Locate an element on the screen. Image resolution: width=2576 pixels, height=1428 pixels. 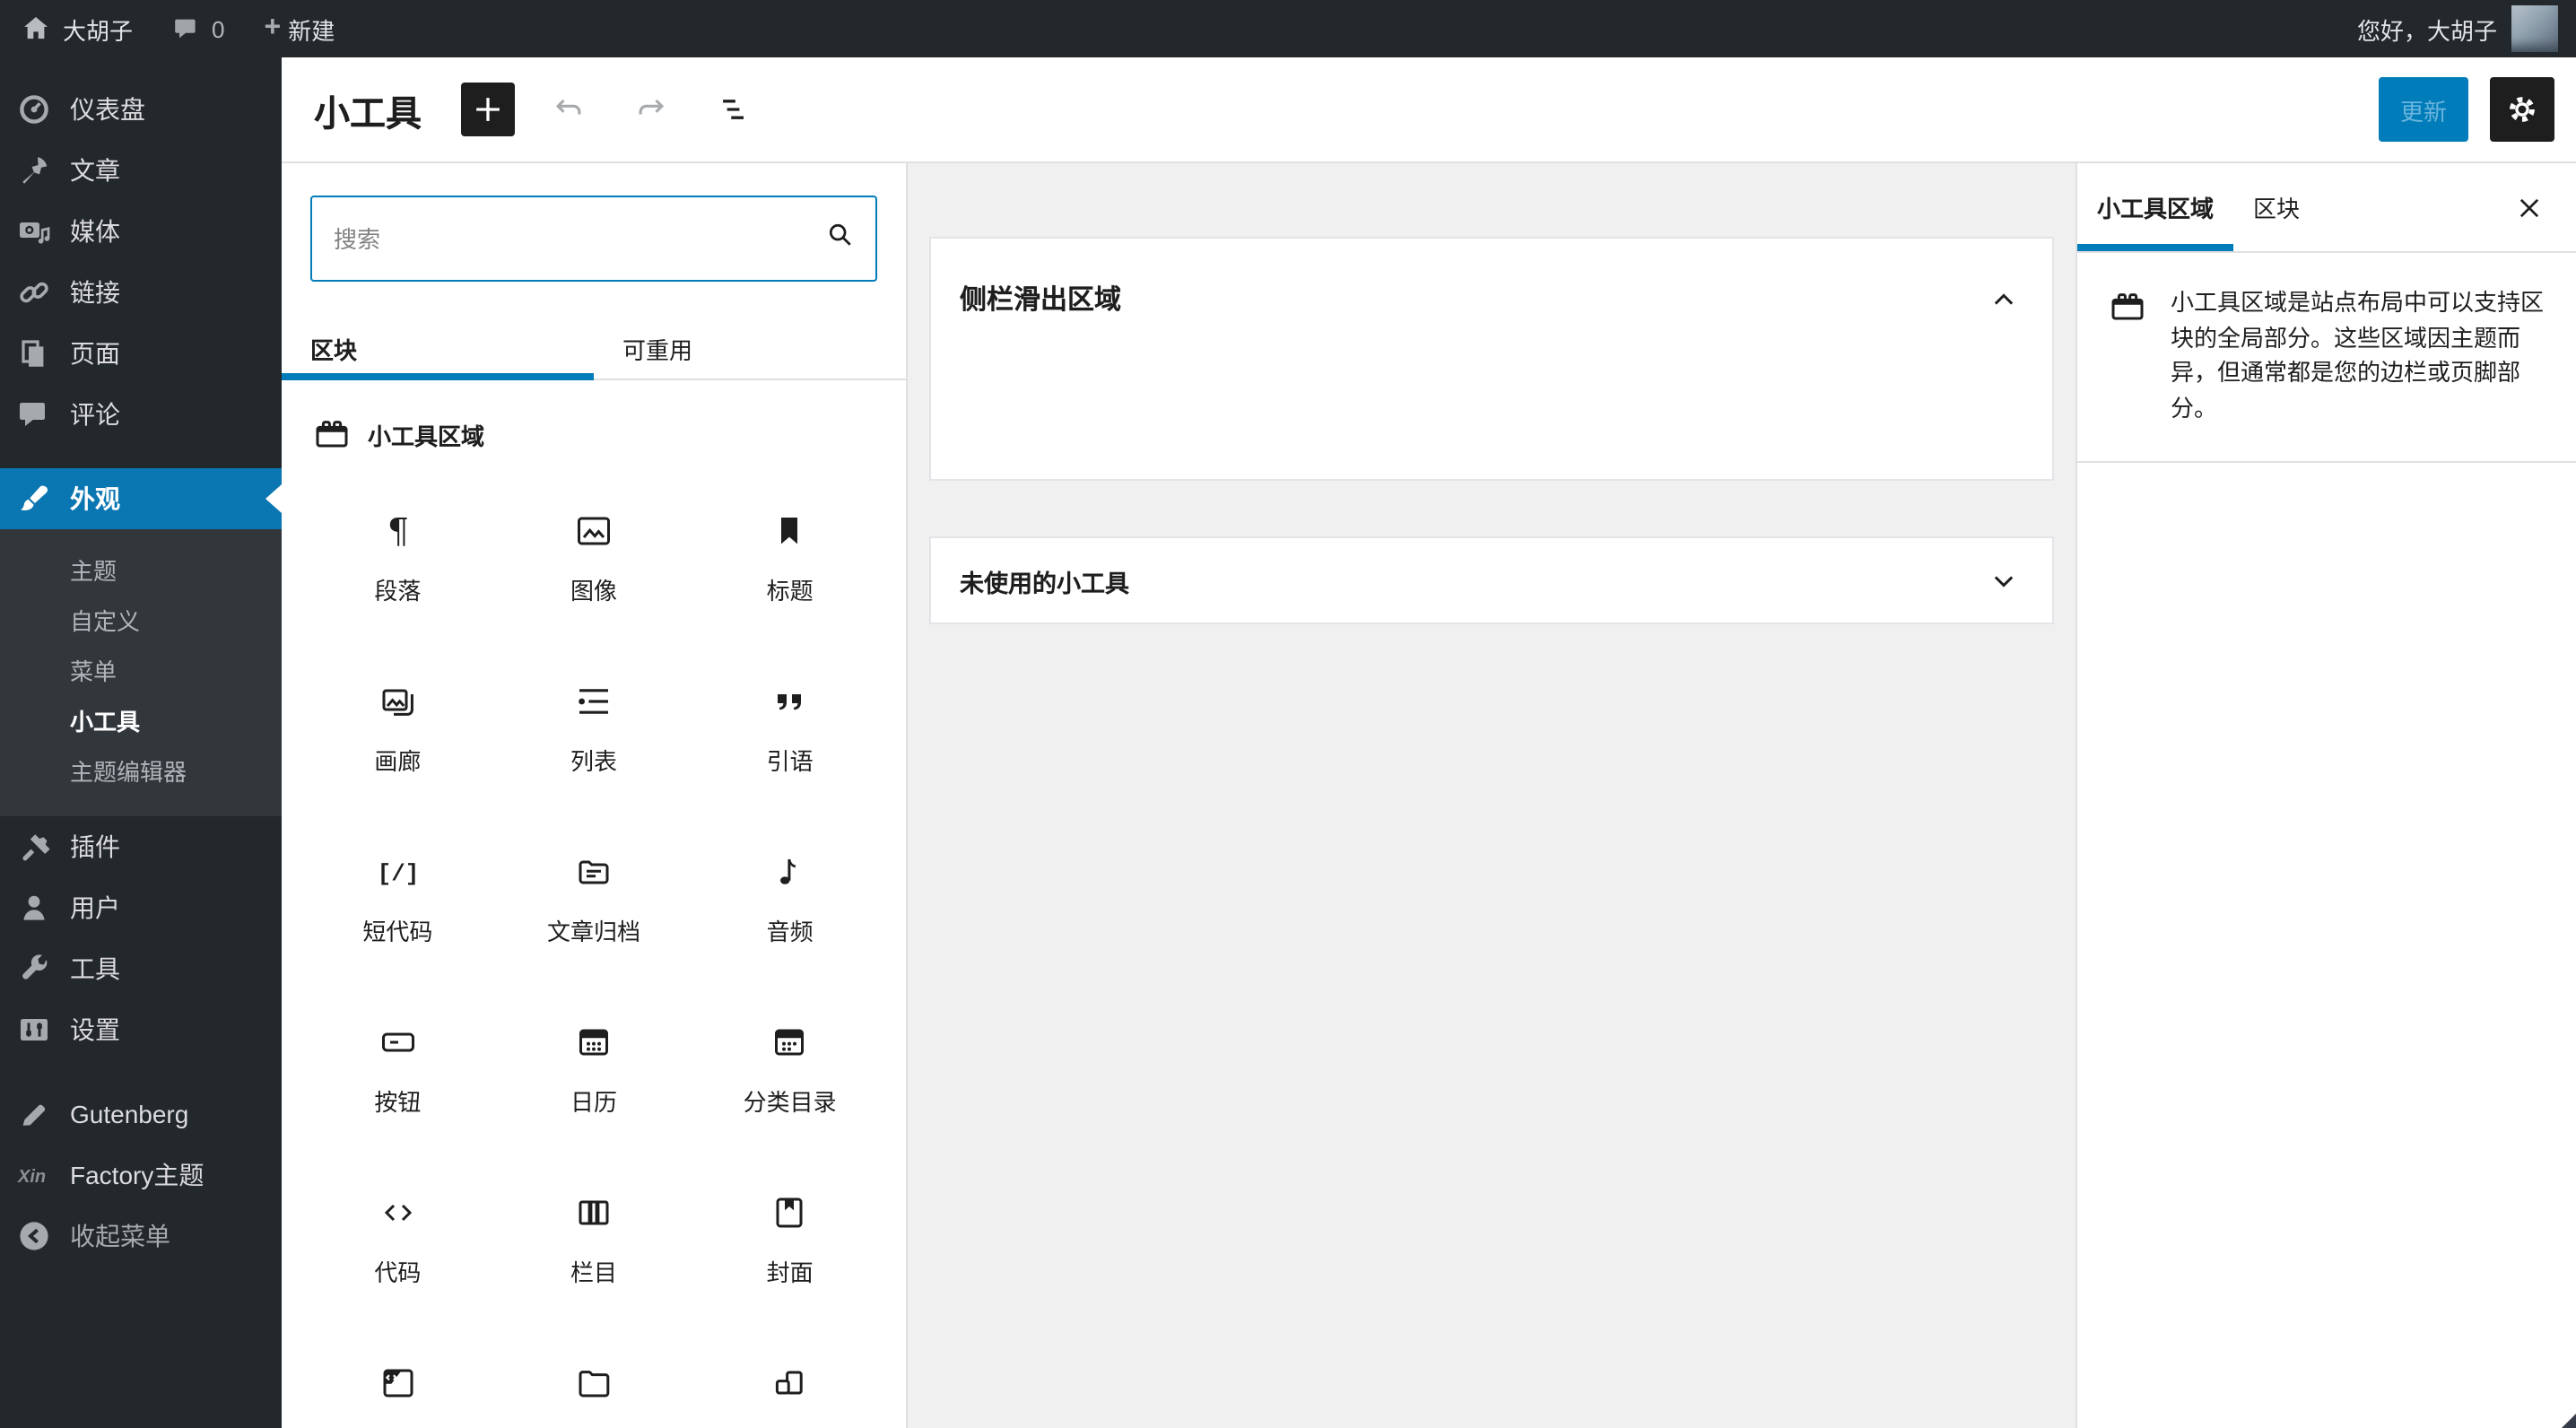
quote-icon is located at coordinates (790, 702).